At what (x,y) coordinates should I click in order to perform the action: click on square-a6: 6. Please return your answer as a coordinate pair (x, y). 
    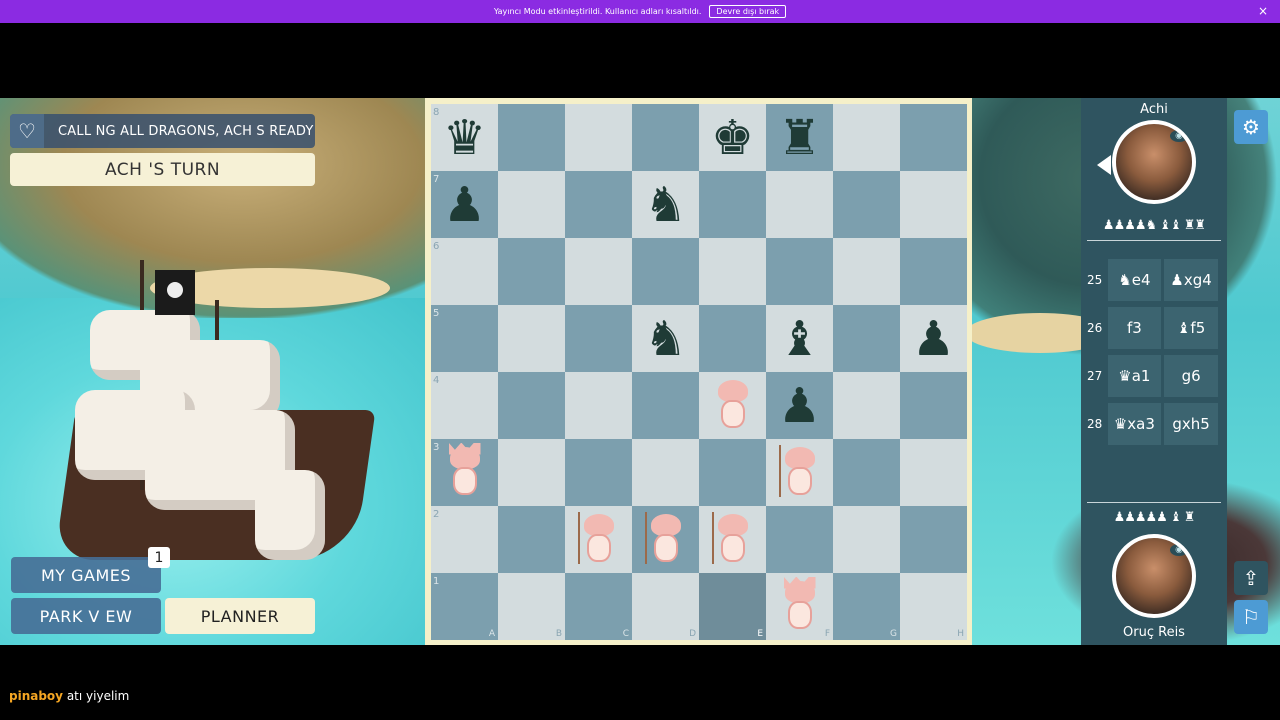
    Looking at the image, I should click on (464, 271).